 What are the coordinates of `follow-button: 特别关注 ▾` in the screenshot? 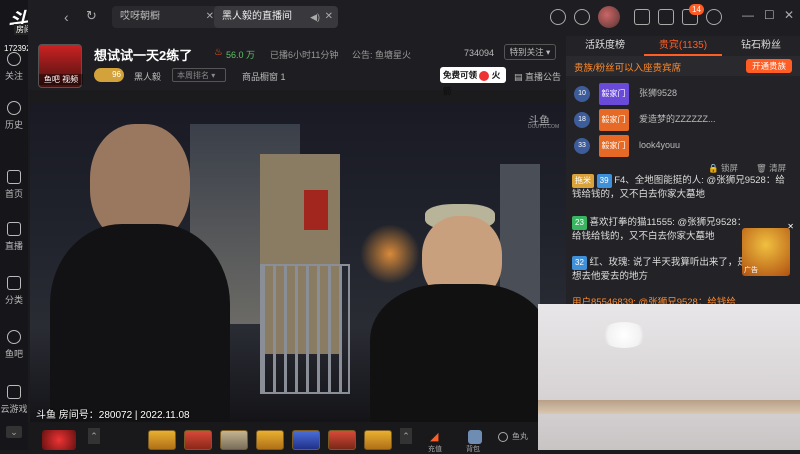 It's located at (530, 52).